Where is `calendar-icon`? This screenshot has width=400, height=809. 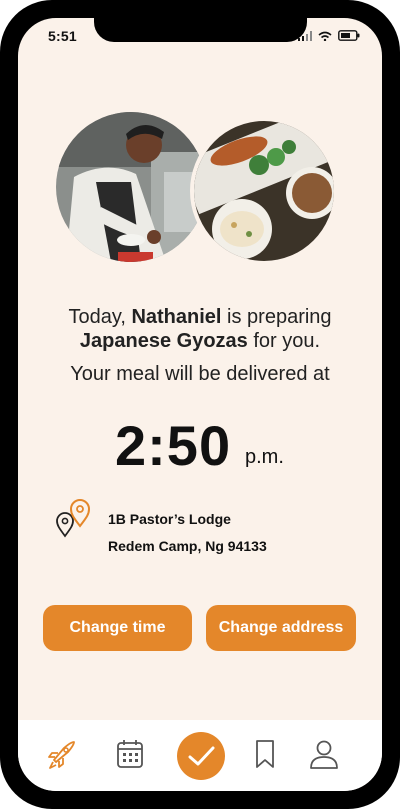 calendar-icon is located at coordinates (130, 756).